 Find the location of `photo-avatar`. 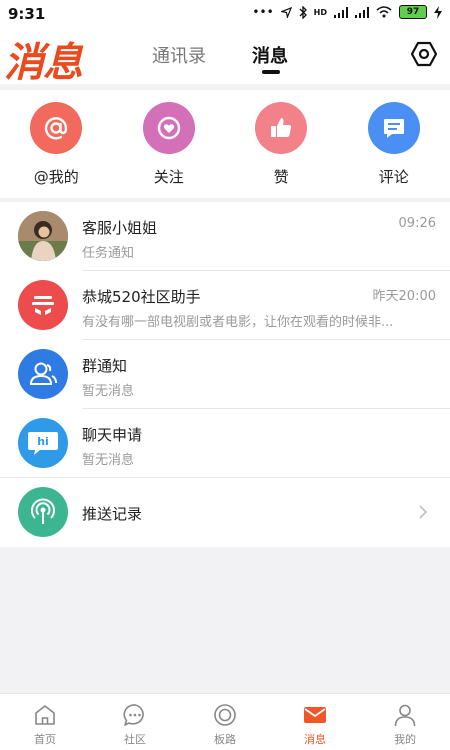

photo-avatar is located at coordinates (43, 236).